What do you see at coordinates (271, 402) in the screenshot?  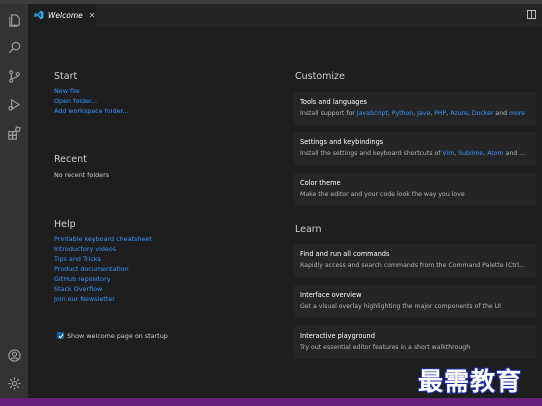 I see `status-bar` at bounding box center [271, 402].